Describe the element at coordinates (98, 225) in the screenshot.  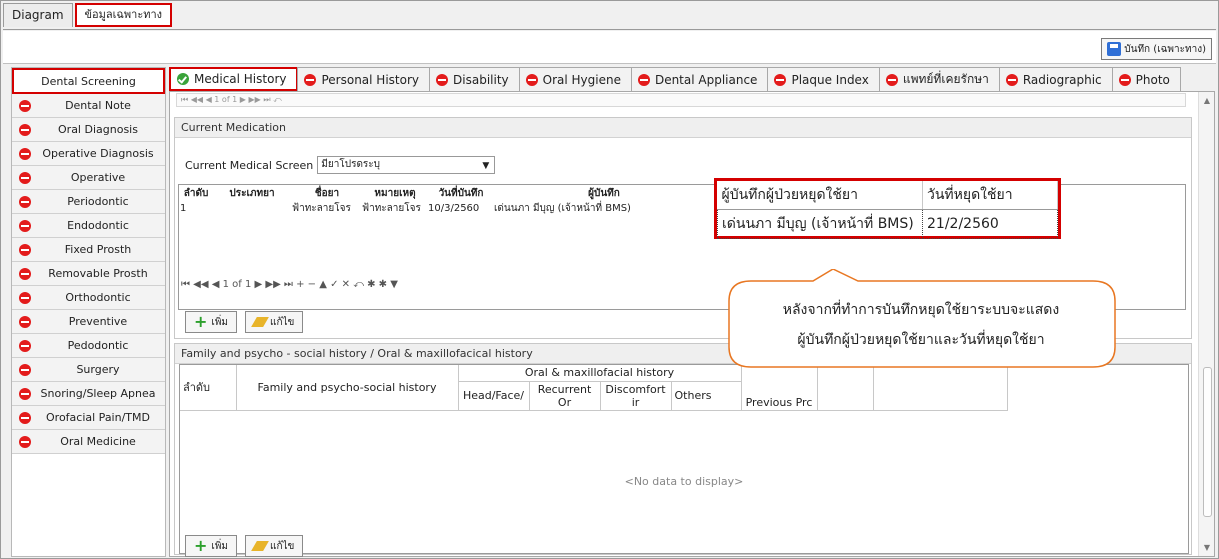
I see `sidebar-item-label: Endodontic` at that location.